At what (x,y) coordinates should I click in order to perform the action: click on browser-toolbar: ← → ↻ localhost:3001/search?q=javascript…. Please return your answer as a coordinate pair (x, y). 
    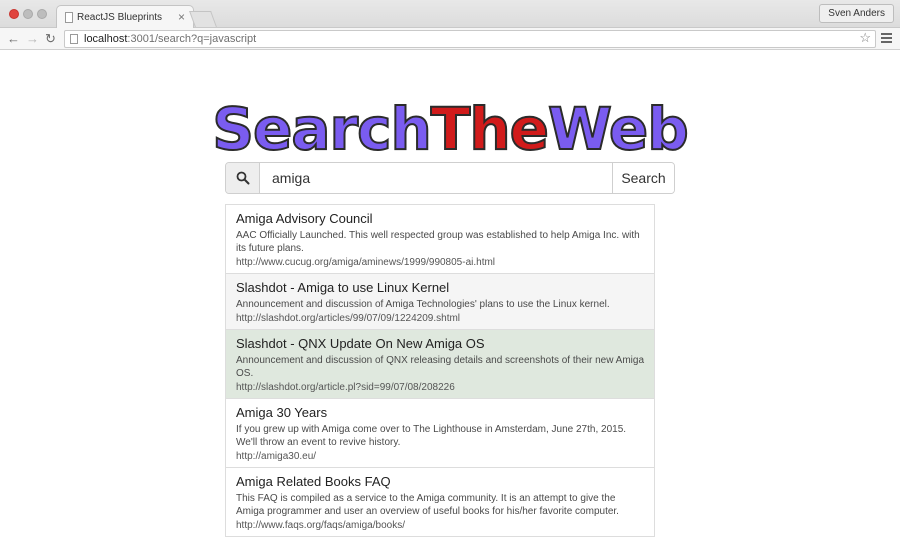
    Looking at the image, I should click on (450, 39).